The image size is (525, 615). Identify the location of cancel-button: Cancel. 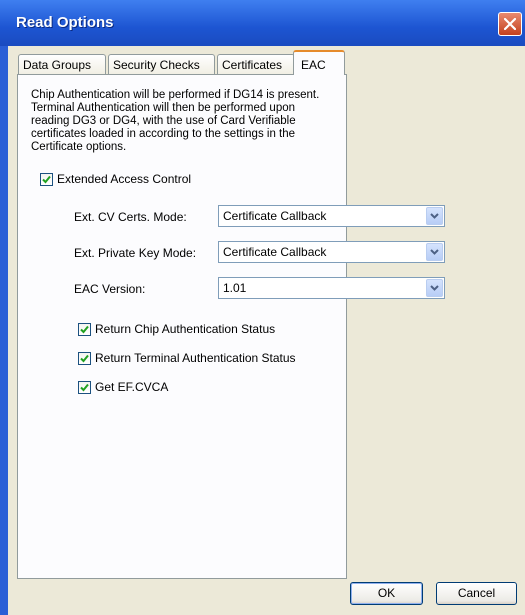
(476, 593).